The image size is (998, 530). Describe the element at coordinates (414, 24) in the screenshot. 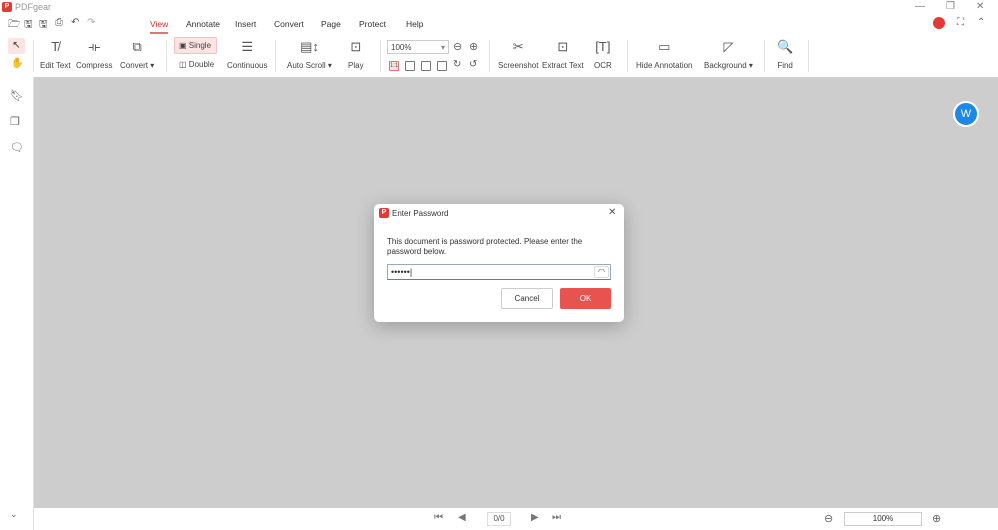

I see `tab-help: Help` at that location.